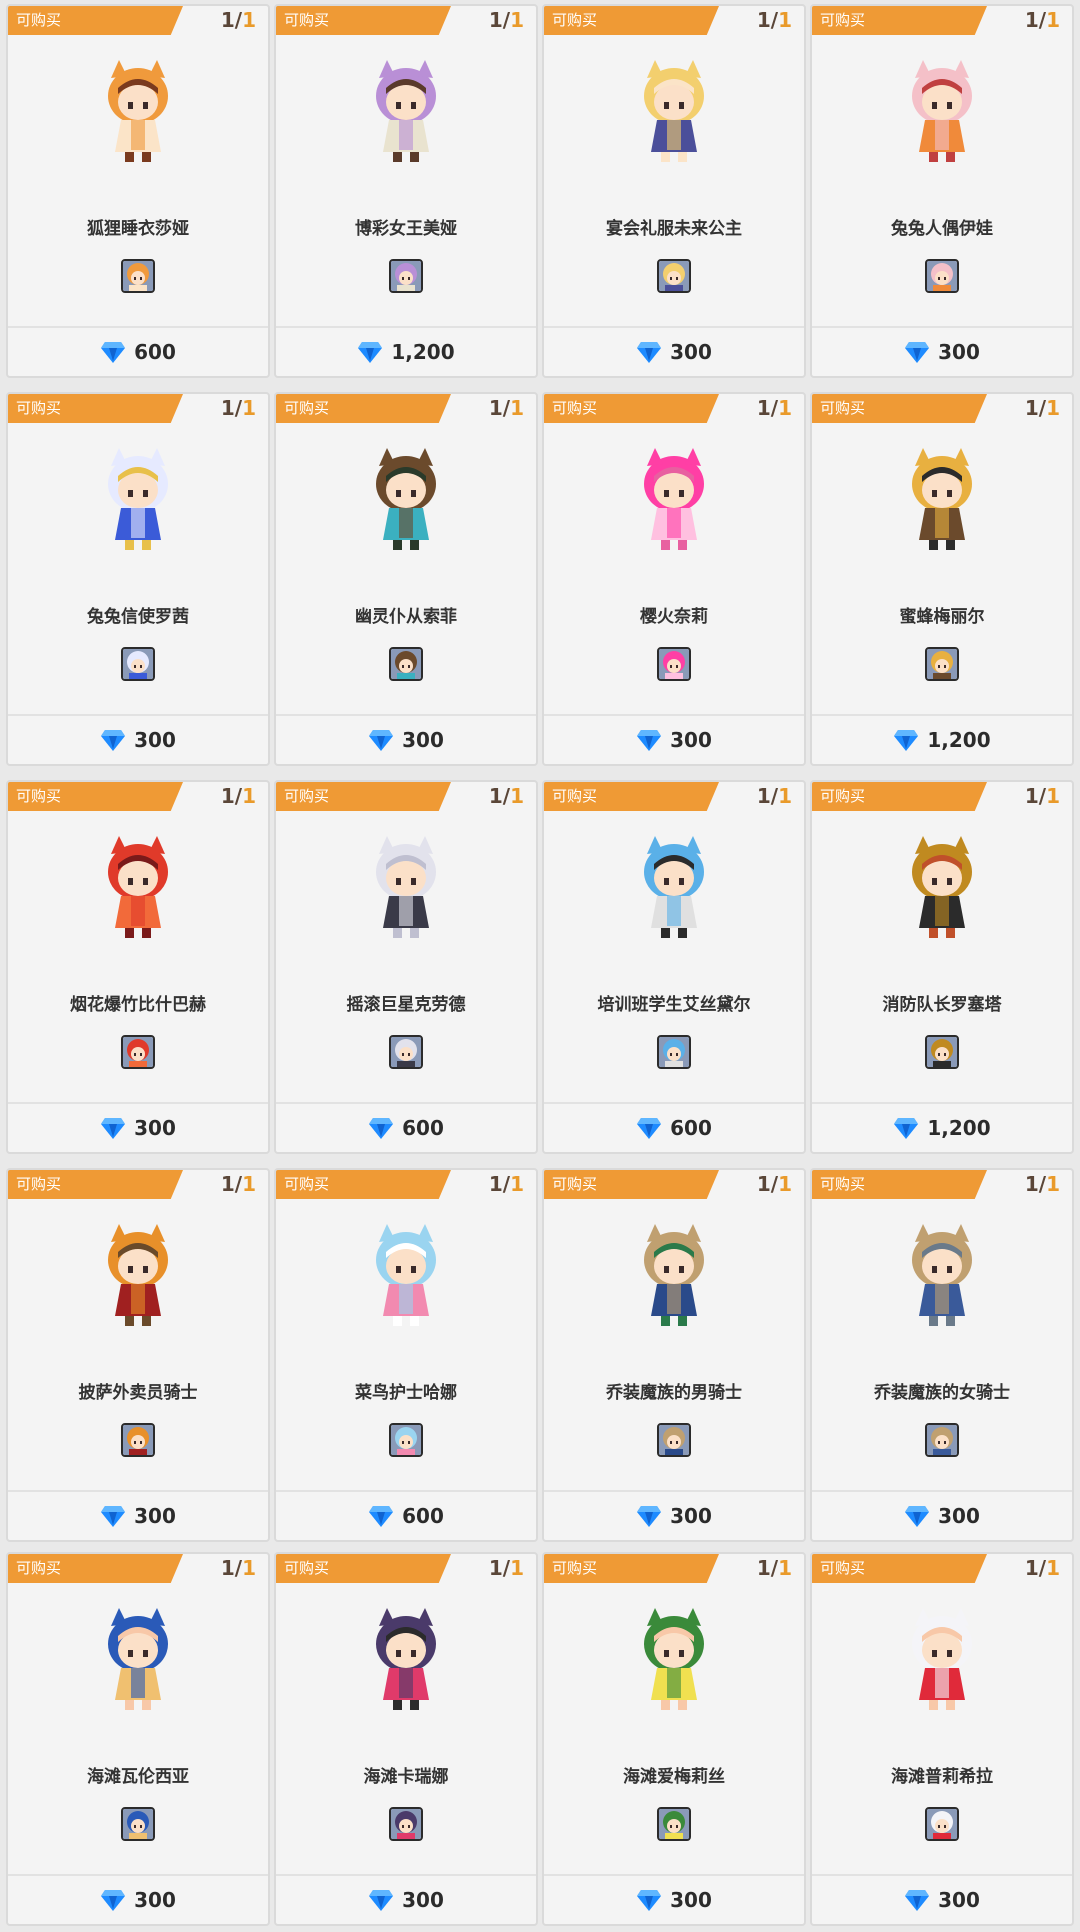 The image size is (1080, 1932). I want to click on costume-name: 海滩卡瑞娜, so click(406, 1777).